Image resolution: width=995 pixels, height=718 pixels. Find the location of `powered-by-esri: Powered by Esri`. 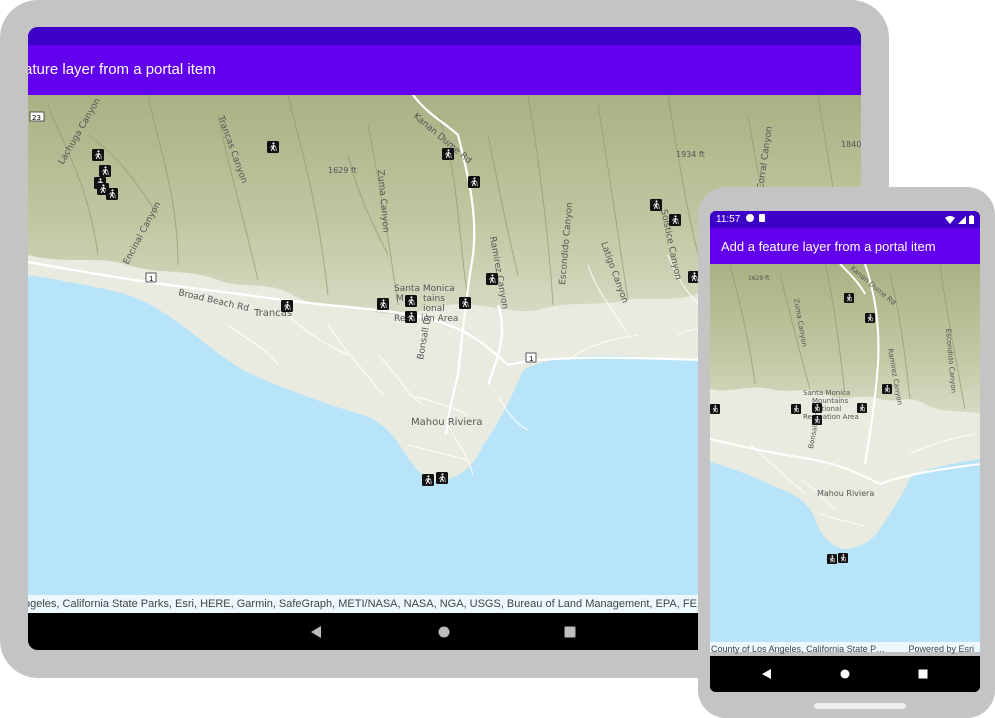

powered-by-esri: Powered by Esri is located at coordinates (941, 649).